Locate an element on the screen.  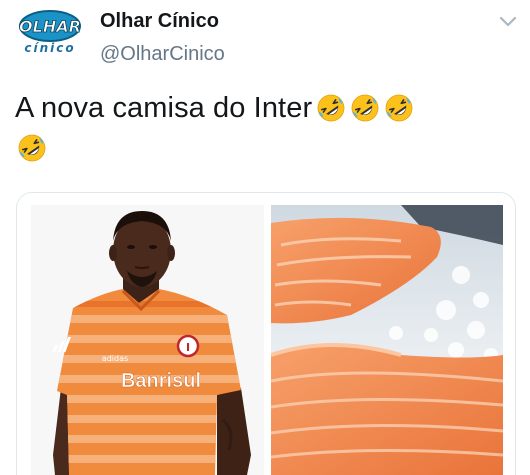
author-handle: @OlharCinico is located at coordinates (162, 54).